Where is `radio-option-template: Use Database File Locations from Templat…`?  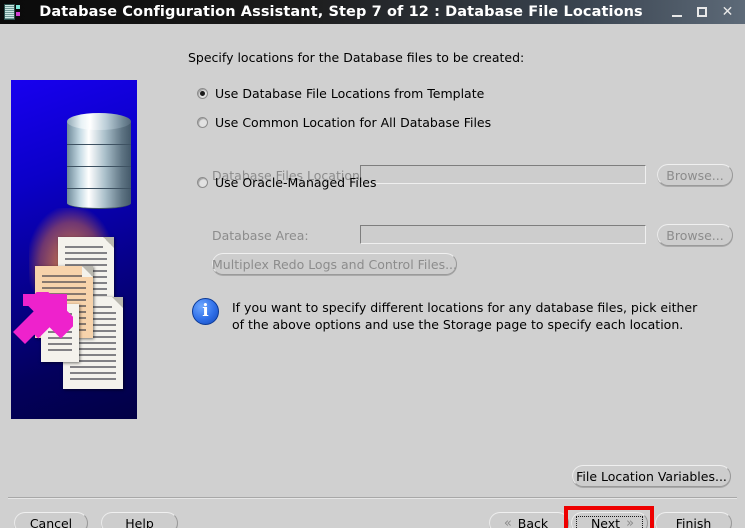
radio-option-template: Use Database File Locations from Templat… is located at coordinates (340, 93).